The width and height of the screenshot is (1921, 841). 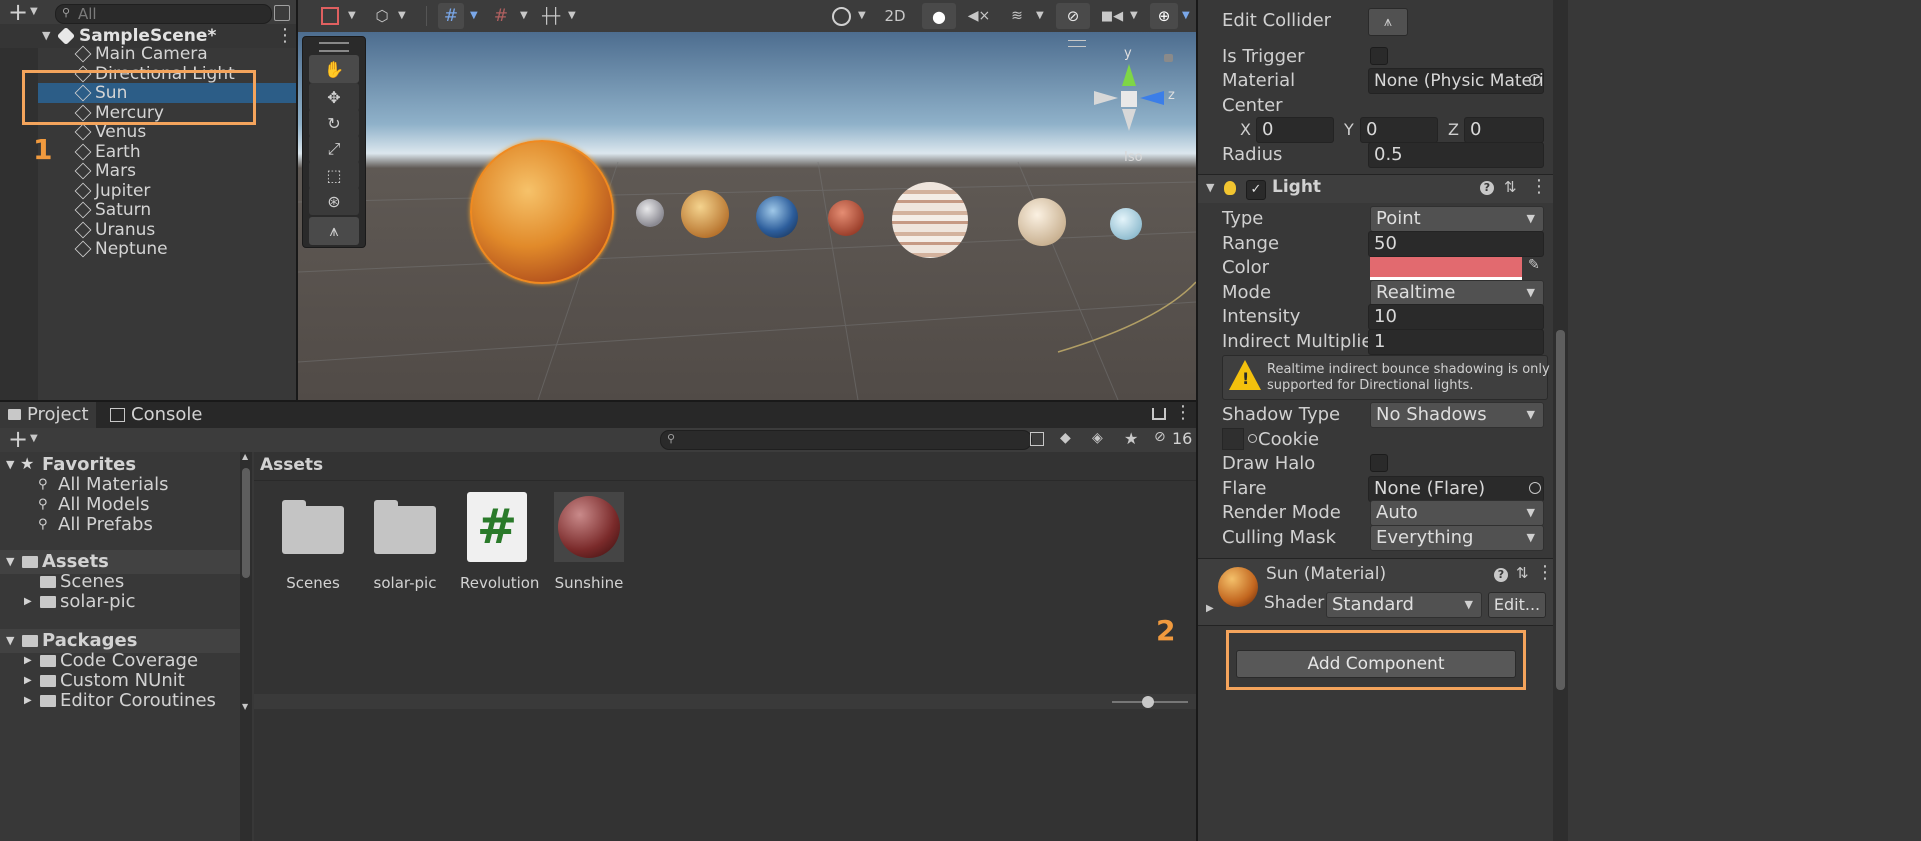 I want to click on viewport-menu-icon, so click(x=1077, y=43).